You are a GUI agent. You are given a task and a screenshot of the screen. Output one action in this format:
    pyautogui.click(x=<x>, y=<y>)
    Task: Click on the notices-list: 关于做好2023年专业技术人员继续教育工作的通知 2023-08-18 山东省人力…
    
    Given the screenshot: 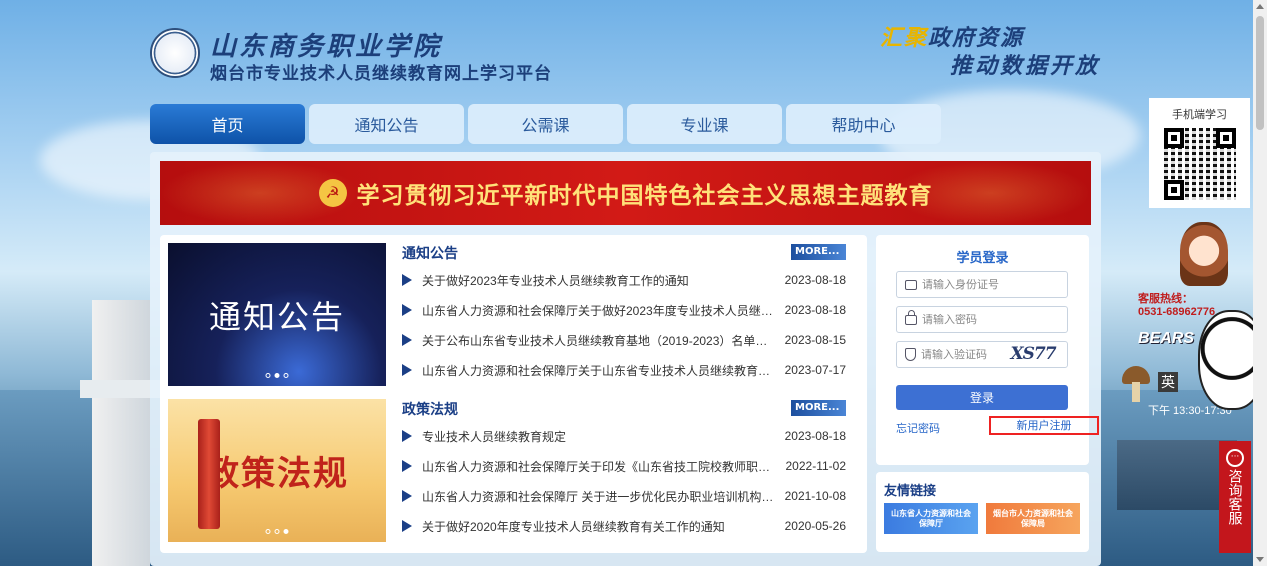 What is the action you would take?
    pyautogui.click(x=624, y=325)
    